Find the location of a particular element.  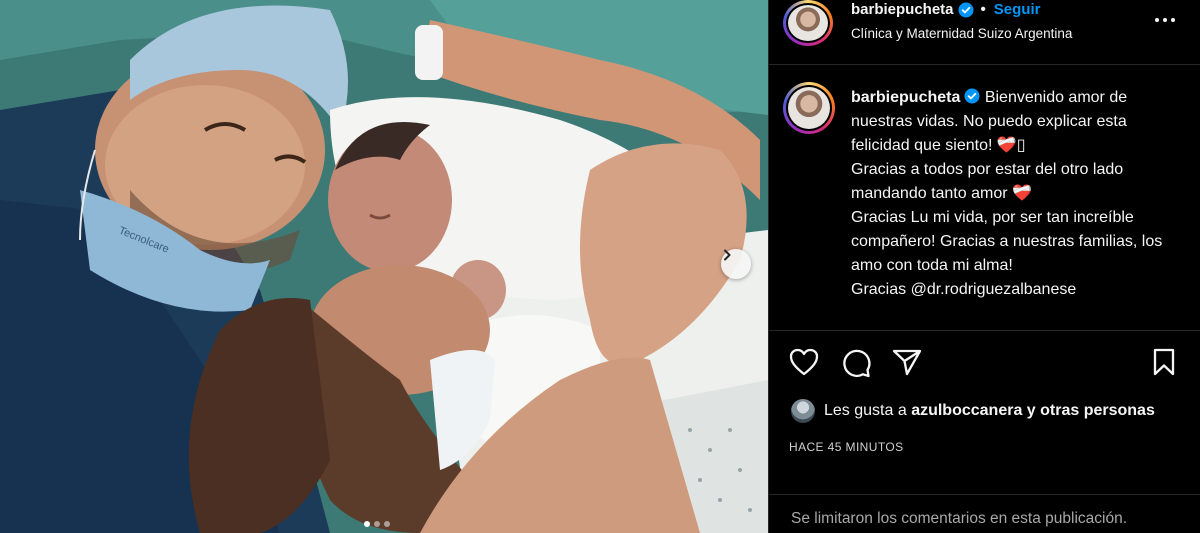

post-timestamp: HACE 45 MINUTOS is located at coordinates (846, 447).